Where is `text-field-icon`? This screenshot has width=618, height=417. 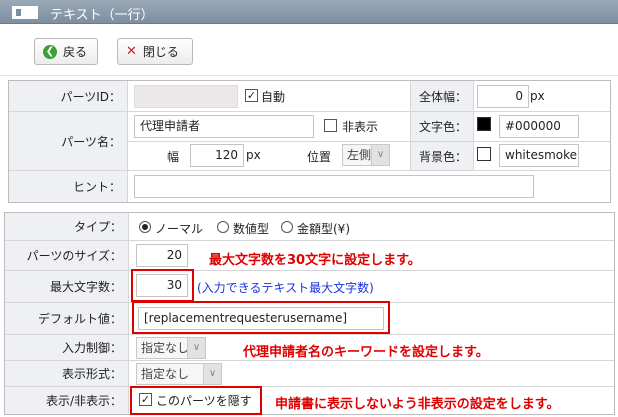 text-field-icon is located at coordinates (25, 12).